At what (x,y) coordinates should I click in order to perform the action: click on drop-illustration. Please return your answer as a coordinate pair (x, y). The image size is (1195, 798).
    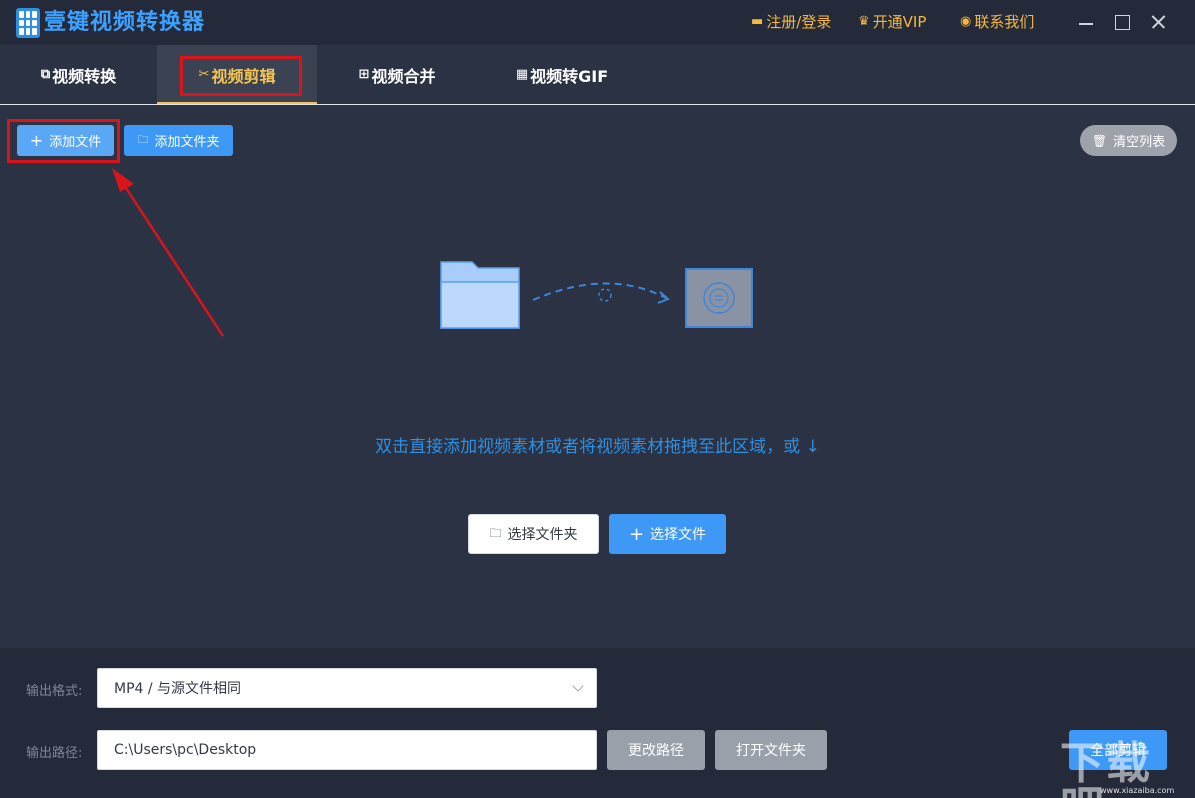
    Looking at the image, I should click on (596, 295).